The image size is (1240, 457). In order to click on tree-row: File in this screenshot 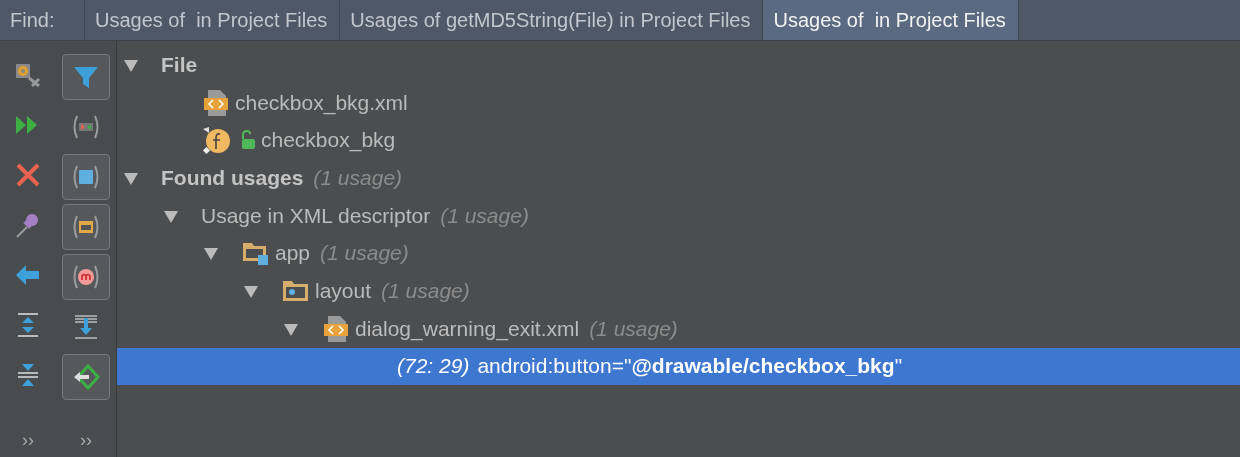, I will do `click(678, 65)`.